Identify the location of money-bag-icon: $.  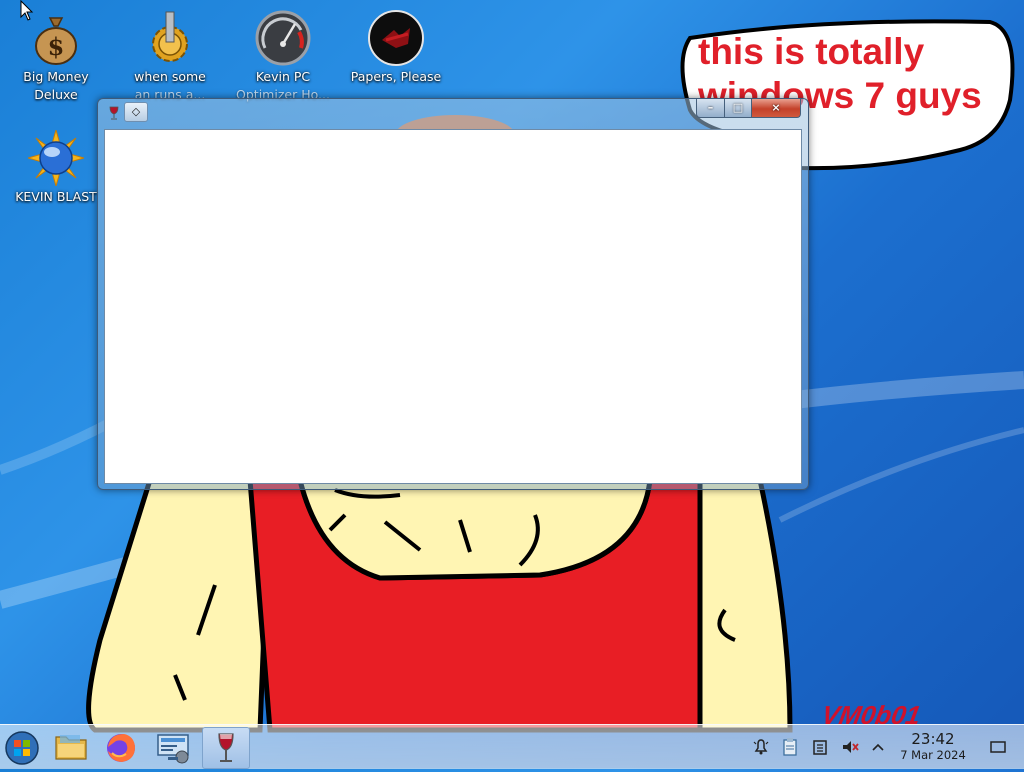
(56, 38).